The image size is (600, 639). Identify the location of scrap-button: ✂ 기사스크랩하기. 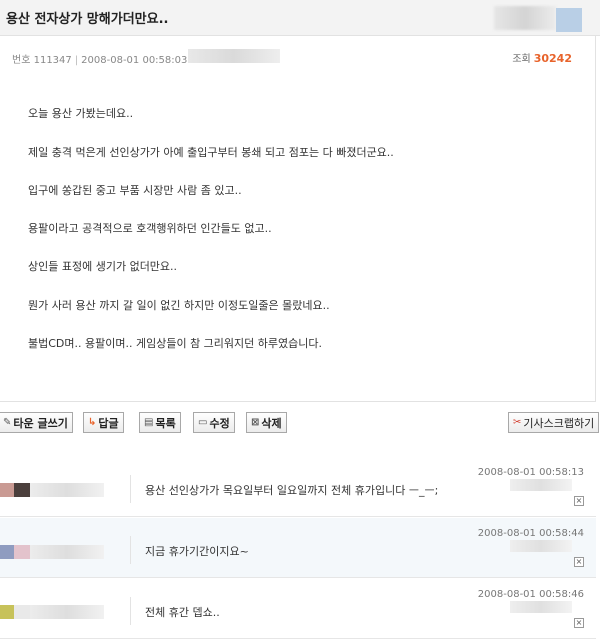
(554, 422).